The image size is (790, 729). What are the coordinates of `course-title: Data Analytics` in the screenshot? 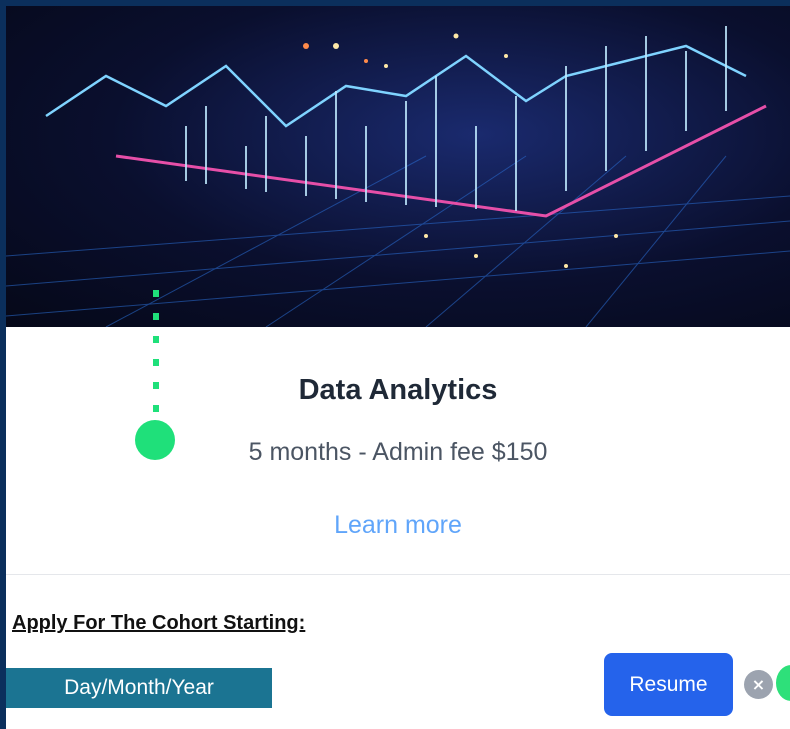 It's located at (398, 390).